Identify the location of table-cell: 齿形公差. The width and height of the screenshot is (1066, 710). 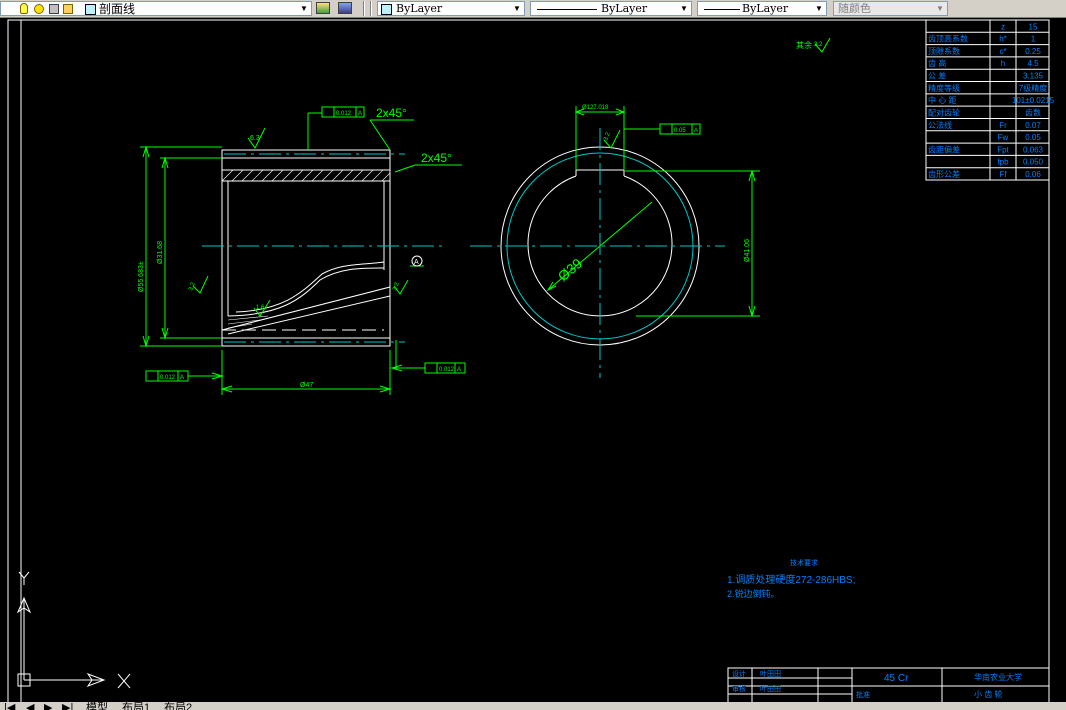
(944, 174).